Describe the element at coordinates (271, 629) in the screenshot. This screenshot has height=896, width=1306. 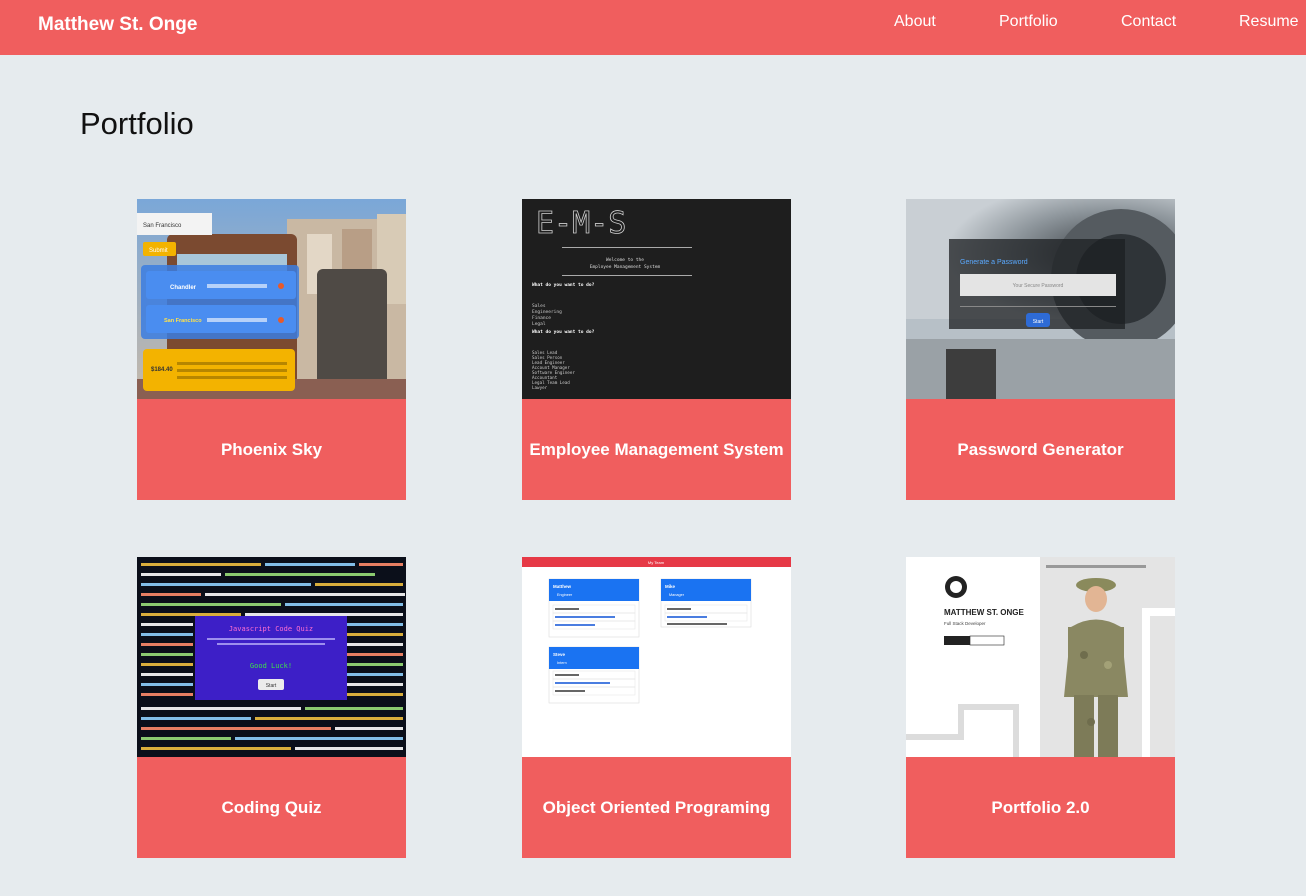
I see `preview-heading-text: Javascript Code Quiz` at that location.